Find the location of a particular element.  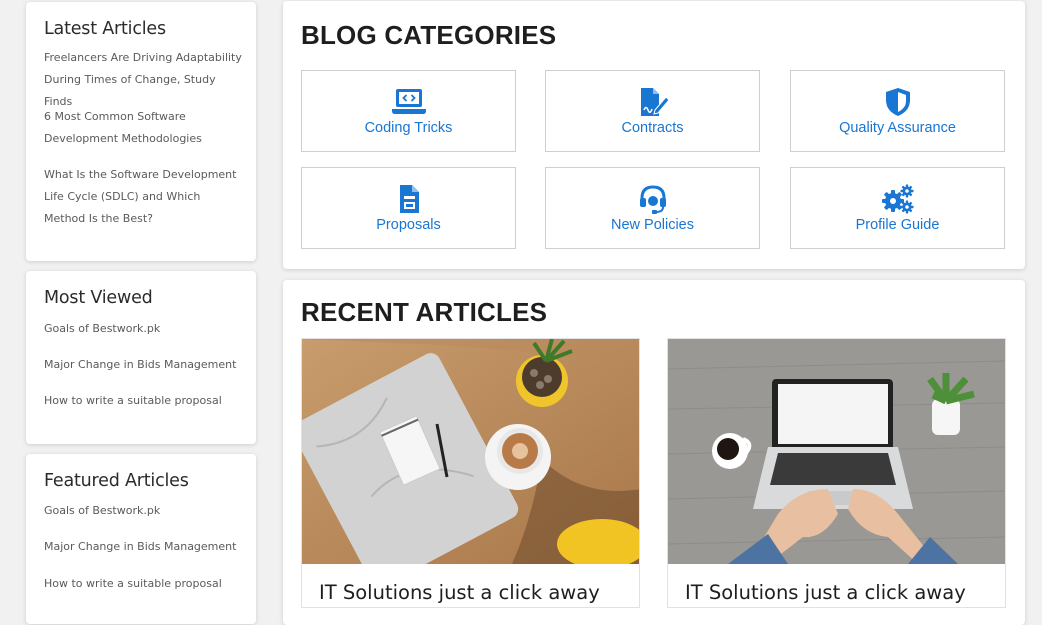

blog-categories-heading: BLOG CATEGORIES is located at coordinates (429, 35).